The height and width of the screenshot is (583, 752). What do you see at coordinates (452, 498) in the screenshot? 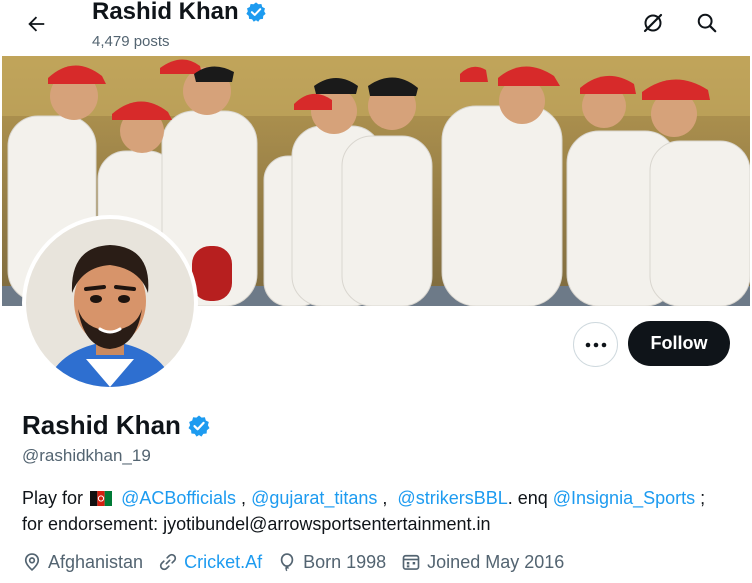
I see `mention-strikersbbl: @strikersBBL` at bounding box center [452, 498].